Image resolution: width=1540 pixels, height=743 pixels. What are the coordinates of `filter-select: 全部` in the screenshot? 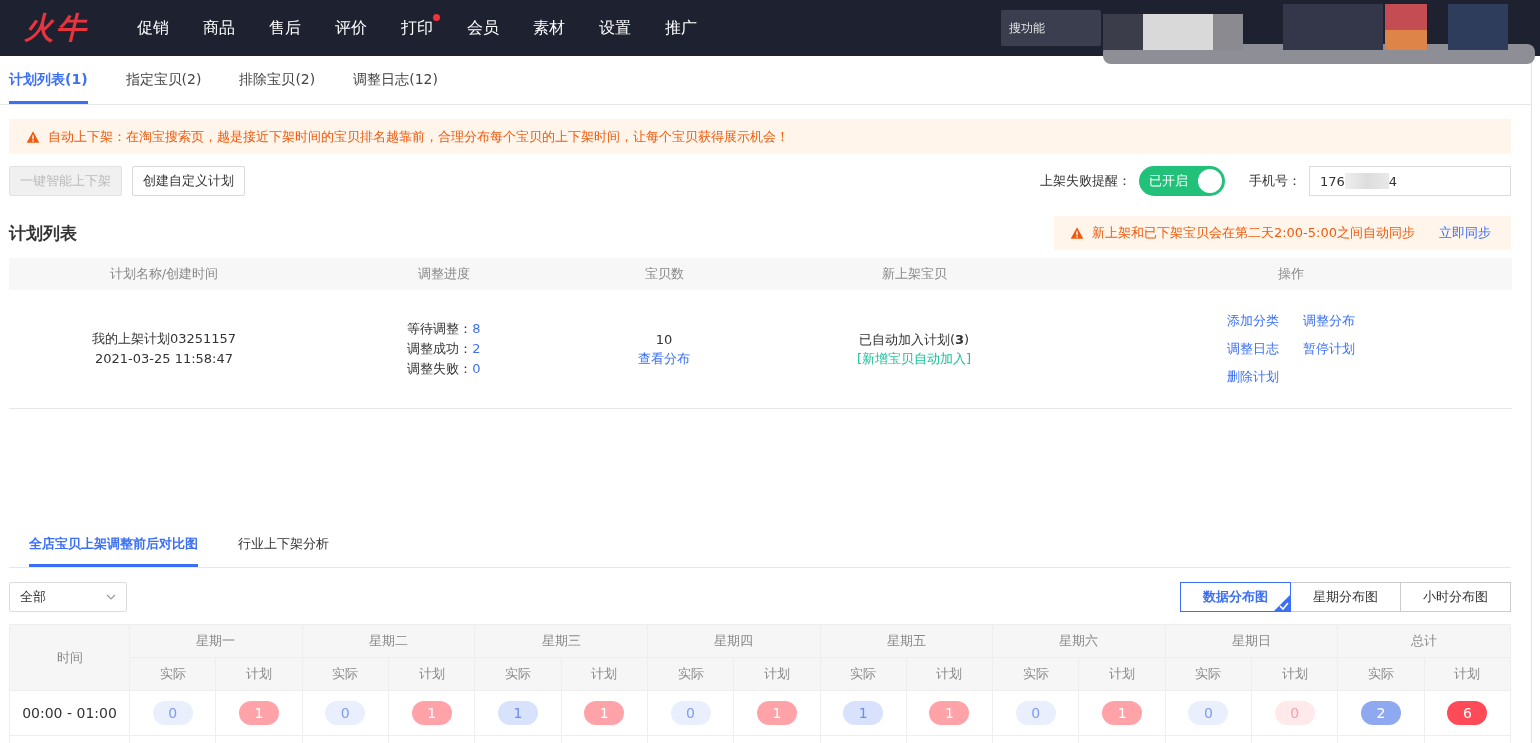 It's located at (68, 597).